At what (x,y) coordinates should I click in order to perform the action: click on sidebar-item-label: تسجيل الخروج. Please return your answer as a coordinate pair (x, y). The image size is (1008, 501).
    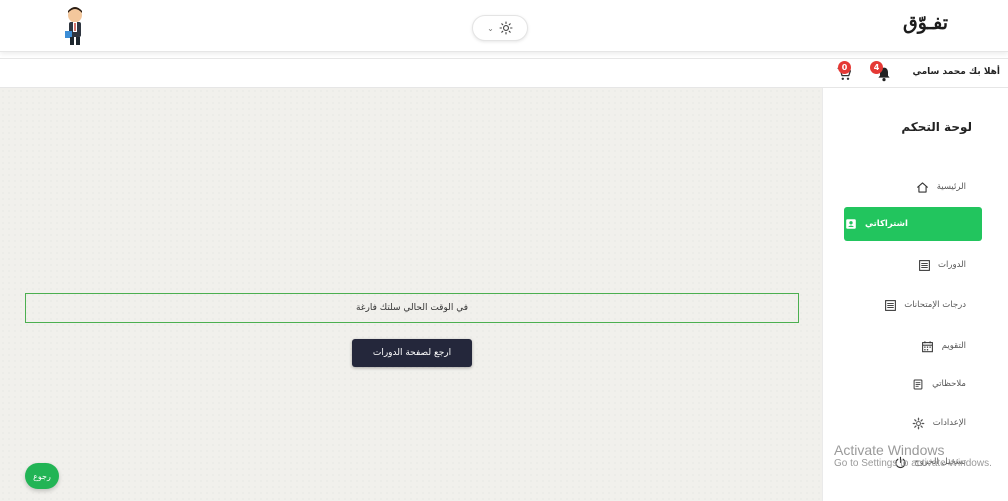
    Looking at the image, I should click on (940, 462).